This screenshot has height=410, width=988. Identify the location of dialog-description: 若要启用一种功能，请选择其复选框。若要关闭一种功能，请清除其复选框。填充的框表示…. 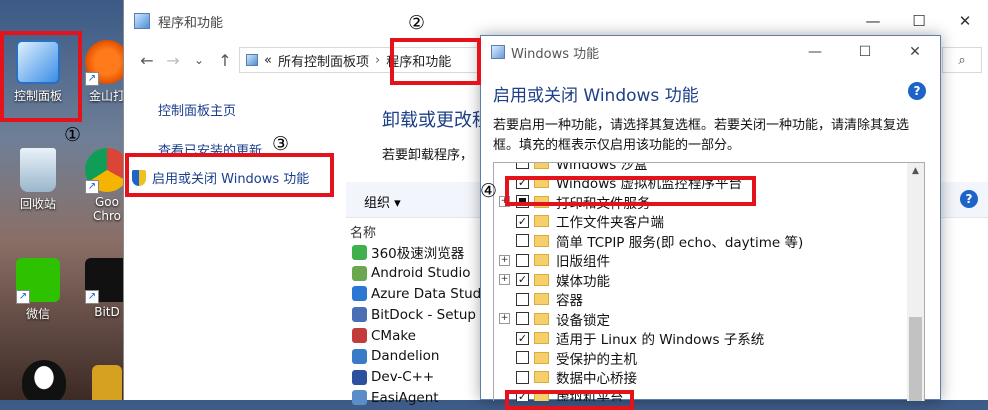
(701, 135).